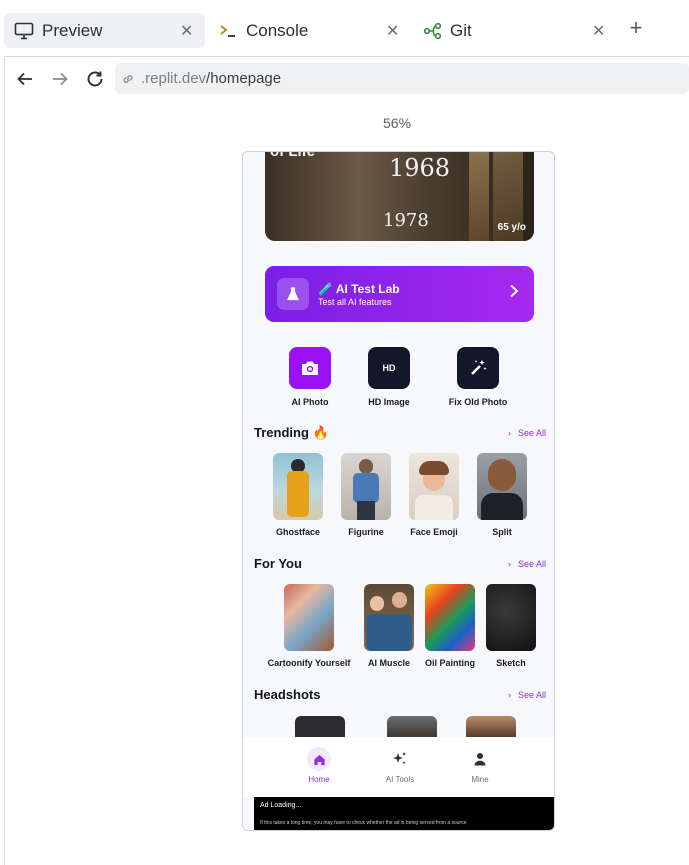 The height and width of the screenshot is (865, 689). I want to click on style-card-cartoonify: Cartoonify Yourself, so click(309, 626).